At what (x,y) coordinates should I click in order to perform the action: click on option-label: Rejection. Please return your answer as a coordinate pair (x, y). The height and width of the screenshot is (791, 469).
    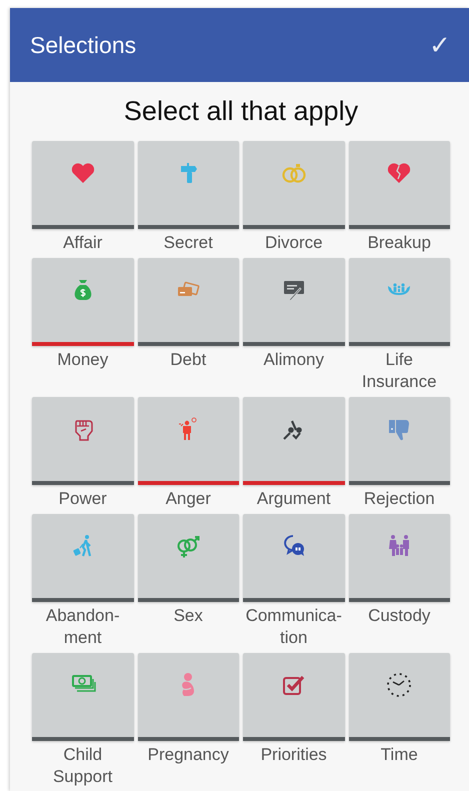
    Looking at the image, I should click on (399, 499).